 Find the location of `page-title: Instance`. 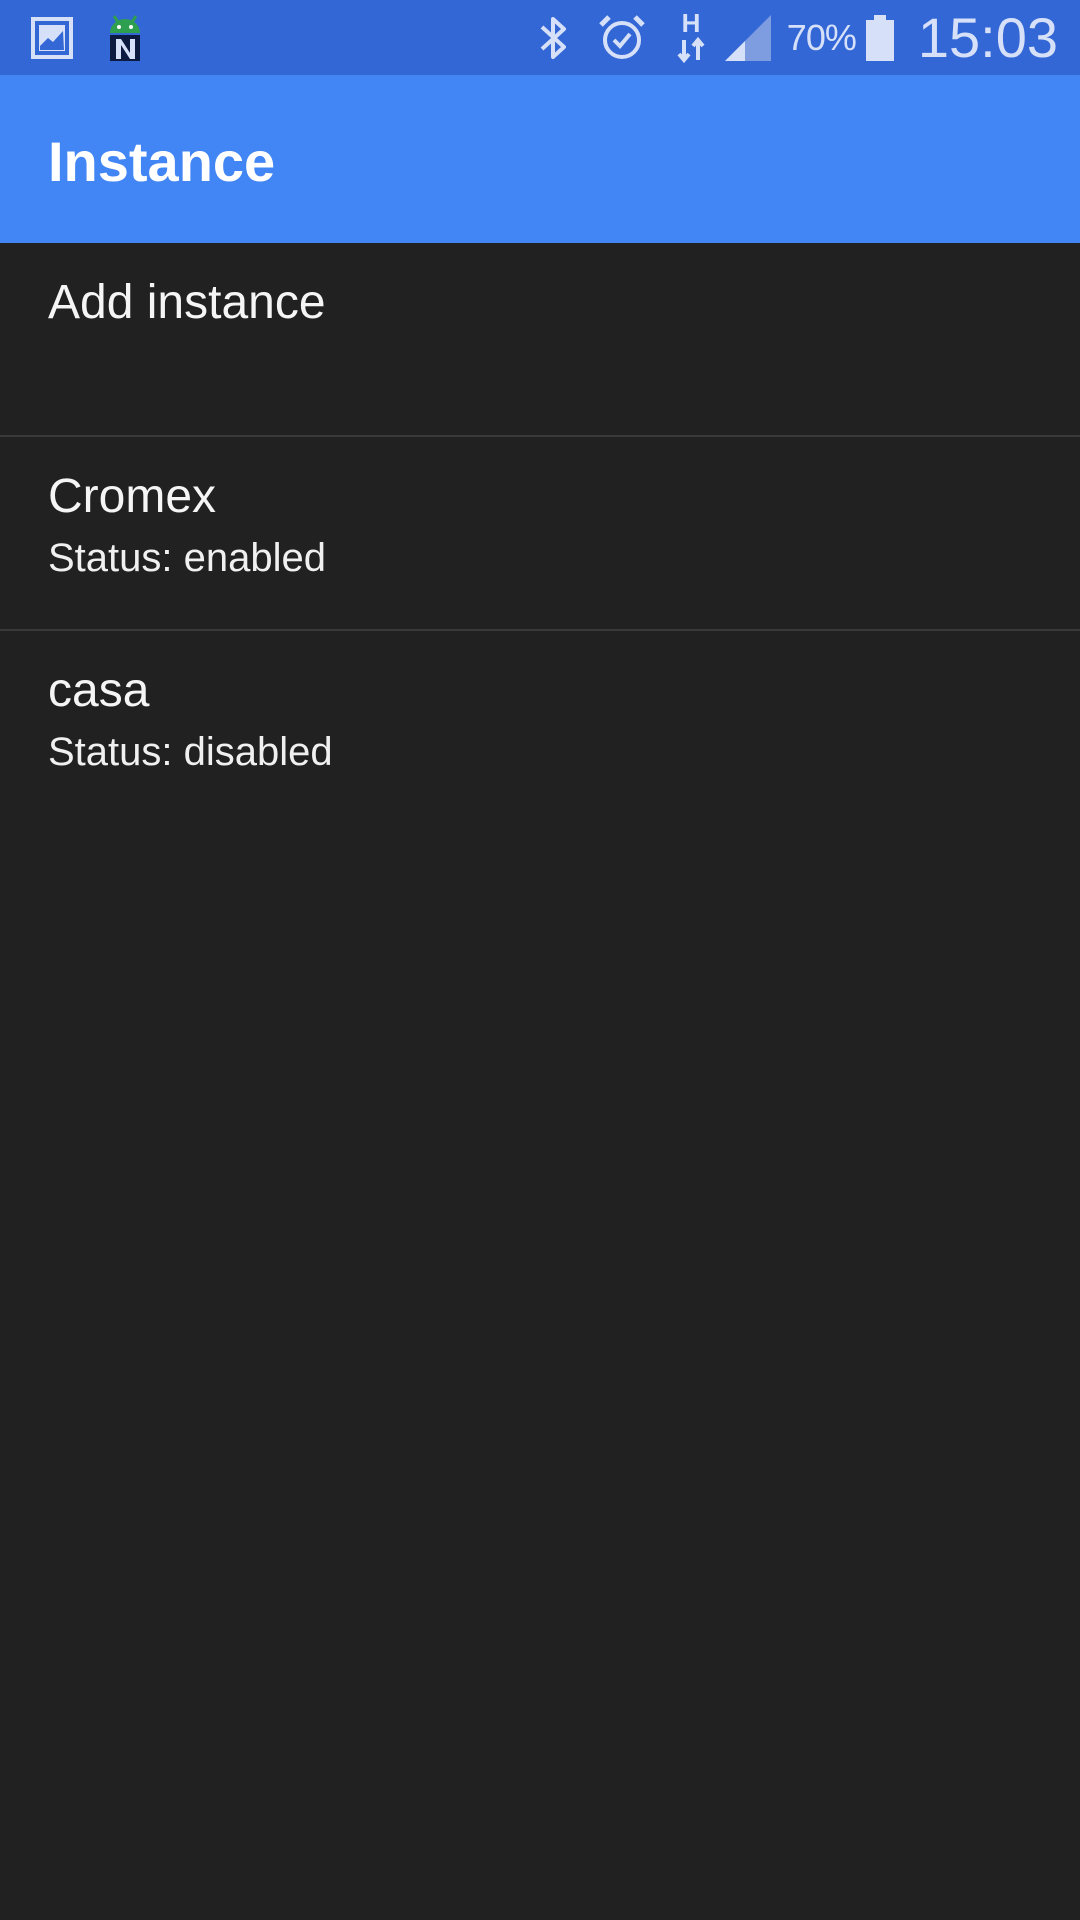

page-title: Instance is located at coordinates (162, 161).